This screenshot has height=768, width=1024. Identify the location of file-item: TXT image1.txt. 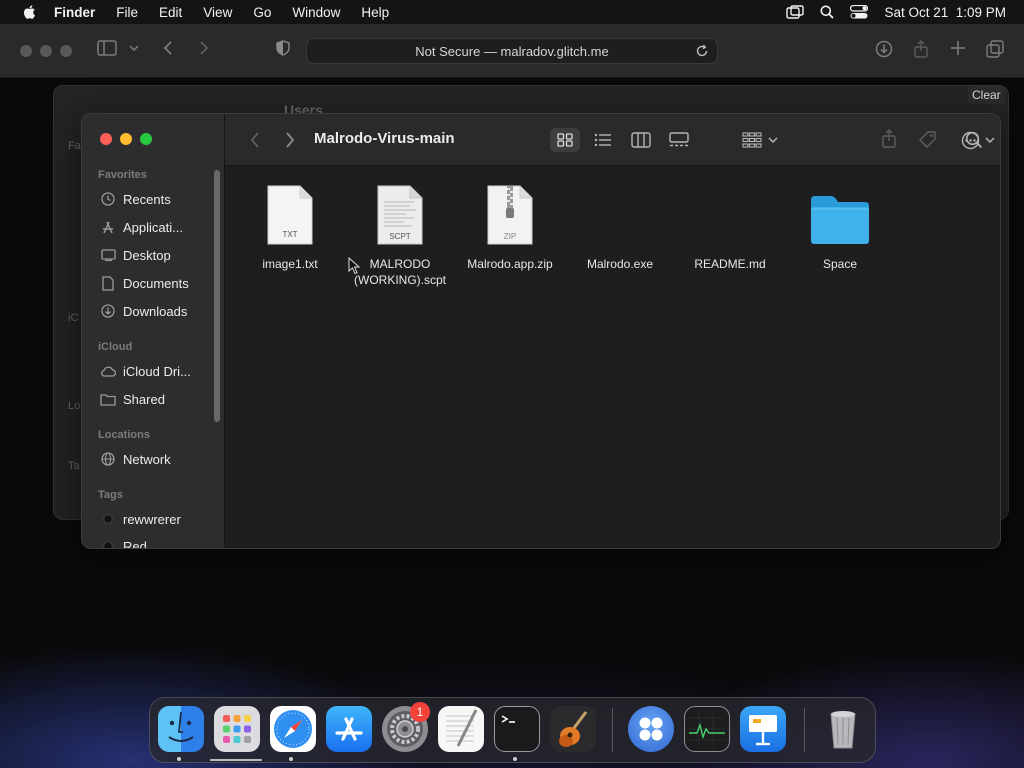
(290, 226).